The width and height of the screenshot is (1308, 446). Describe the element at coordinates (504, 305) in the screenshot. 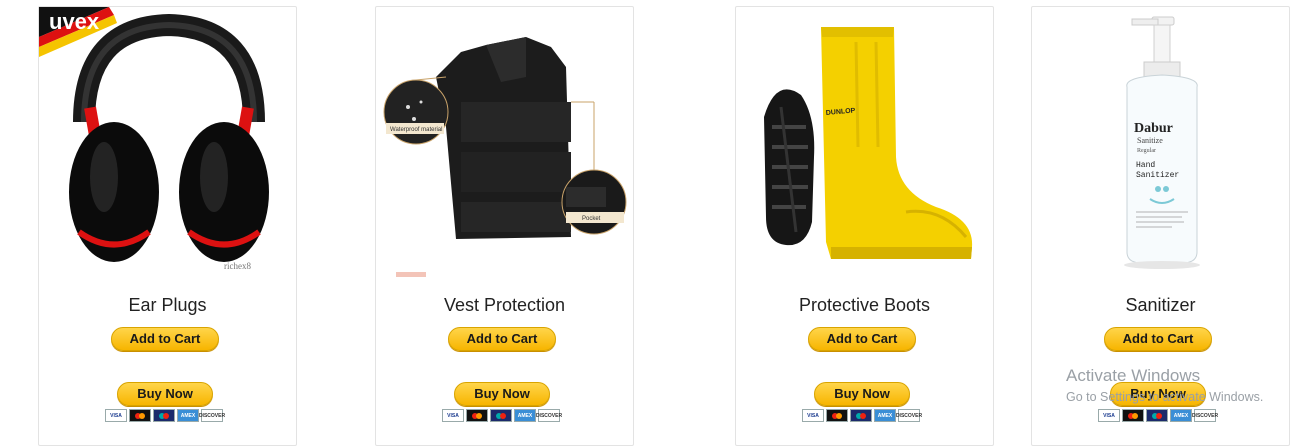

I see `product-title: Vest Protection` at that location.